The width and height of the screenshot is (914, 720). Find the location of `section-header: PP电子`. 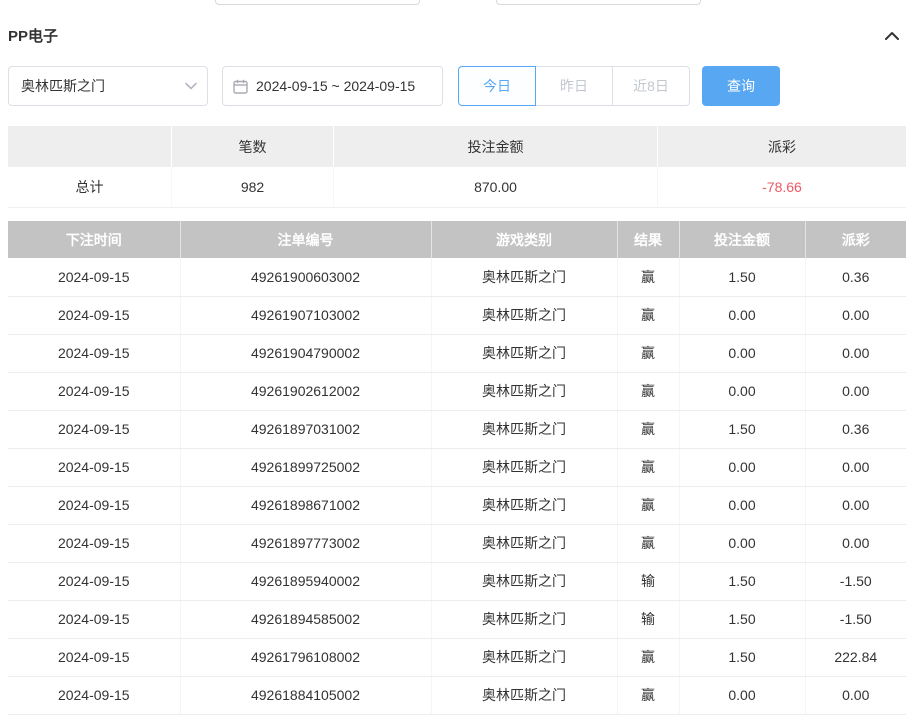

section-header: PP电子 is located at coordinates (457, 23).